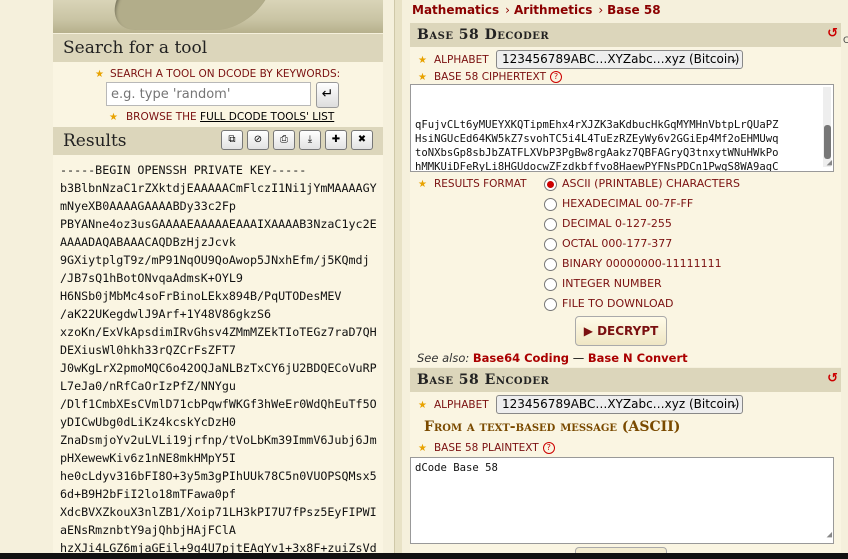 Image resolution: width=848 pixels, height=559 pixels. What do you see at coordinates (148, 206) in the screenshot?
I see `results-line: mNyeXB0AAAAGAAAABDy33c2Fp` at bounding box center [148, 206].